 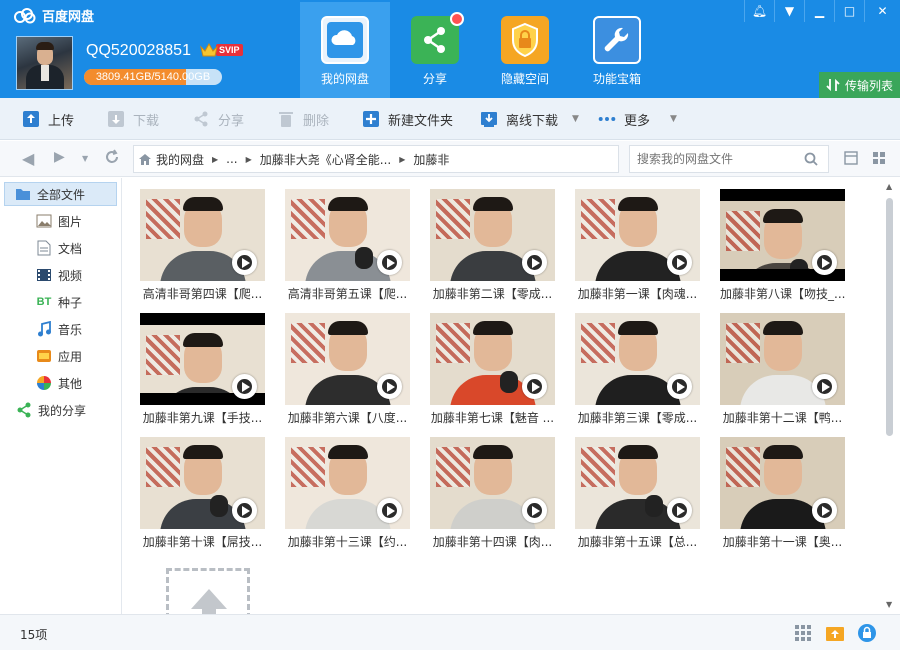 What do you see at coordinates (819, 11) in the screenshot?
I see `minimize-icon: ▁` at bounding box center [819, 11].